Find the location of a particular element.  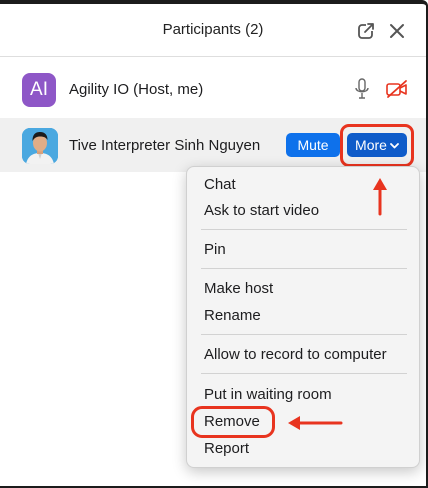

menu-item-report: Report is located at coordinates (226, 448).